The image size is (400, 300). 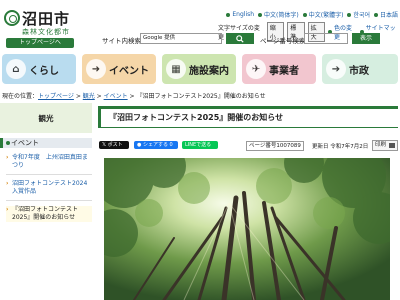 What do you see at coordinates (381, 145) in the screenshot?
I see `print-label: 印刷` at bounding box center [381, 145].